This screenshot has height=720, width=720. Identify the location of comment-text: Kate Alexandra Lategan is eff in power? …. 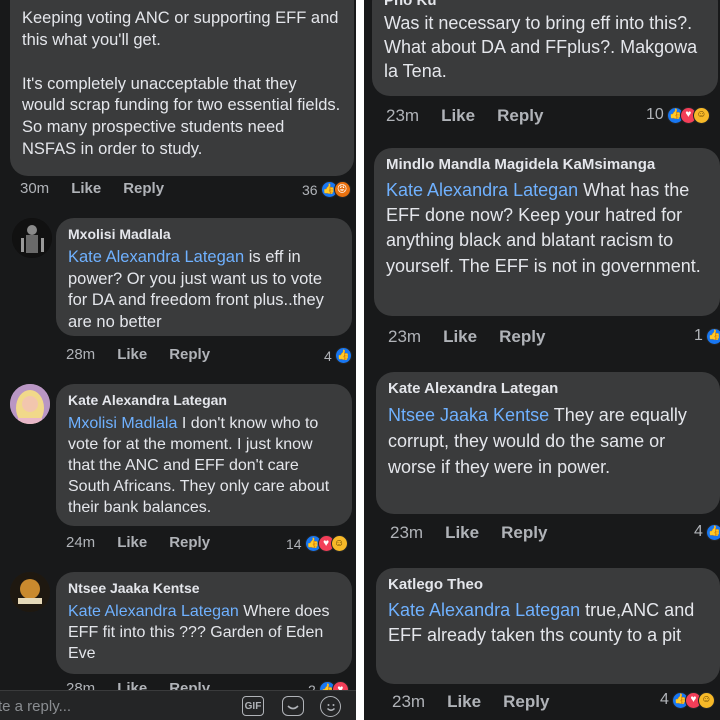
(204, 290).